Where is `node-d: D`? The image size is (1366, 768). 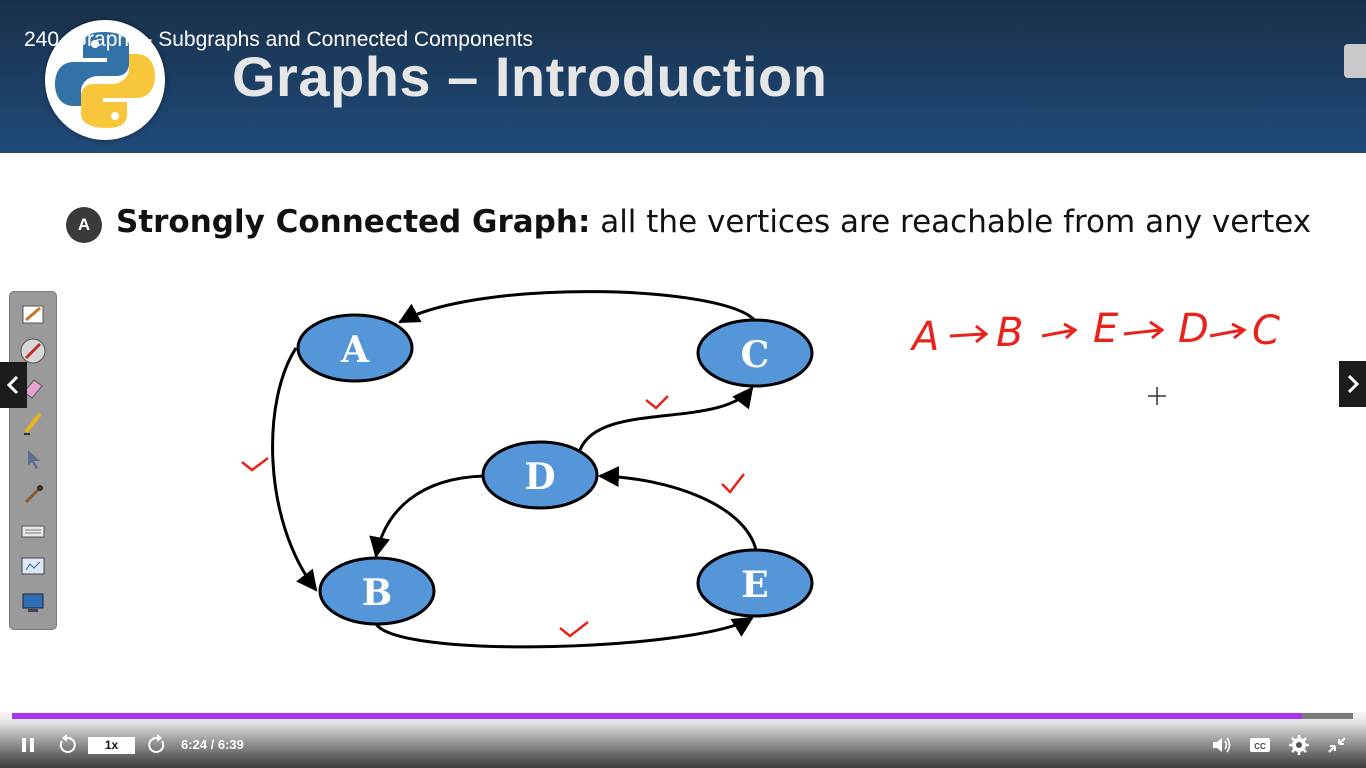
node-d: D is located at coordinates (540, 475).